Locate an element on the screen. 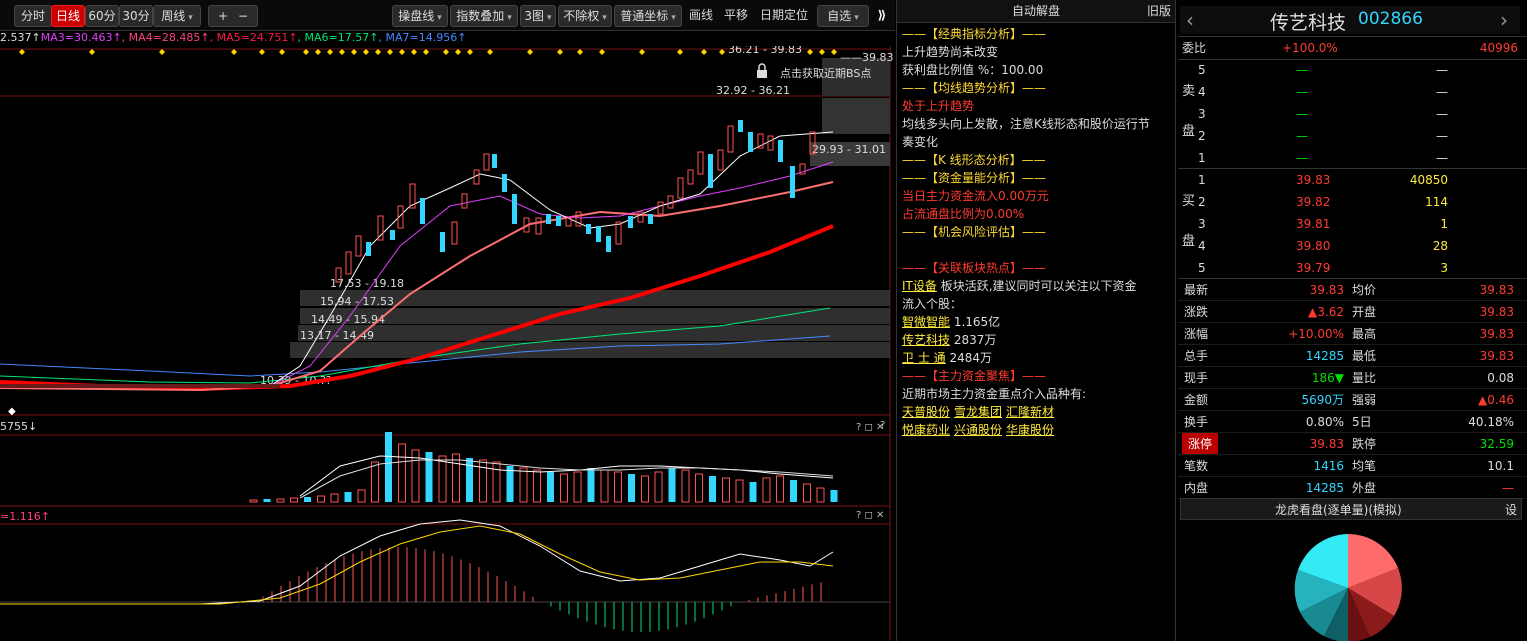 The width and height of the screenshot is (1527, 641). fund-stock-link: 天普股份 is located at coordinates (926, 412).